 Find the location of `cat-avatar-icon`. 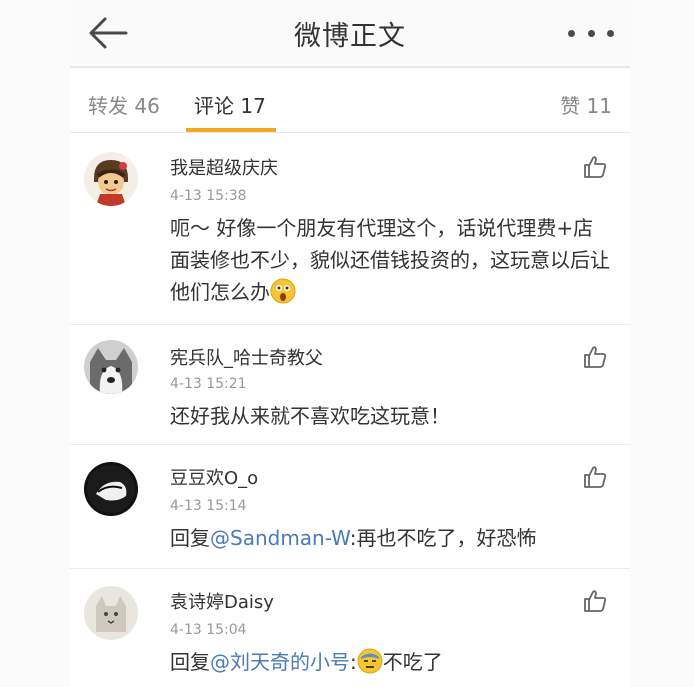

cat-avatar-icon is located at coordinates (111, 613).